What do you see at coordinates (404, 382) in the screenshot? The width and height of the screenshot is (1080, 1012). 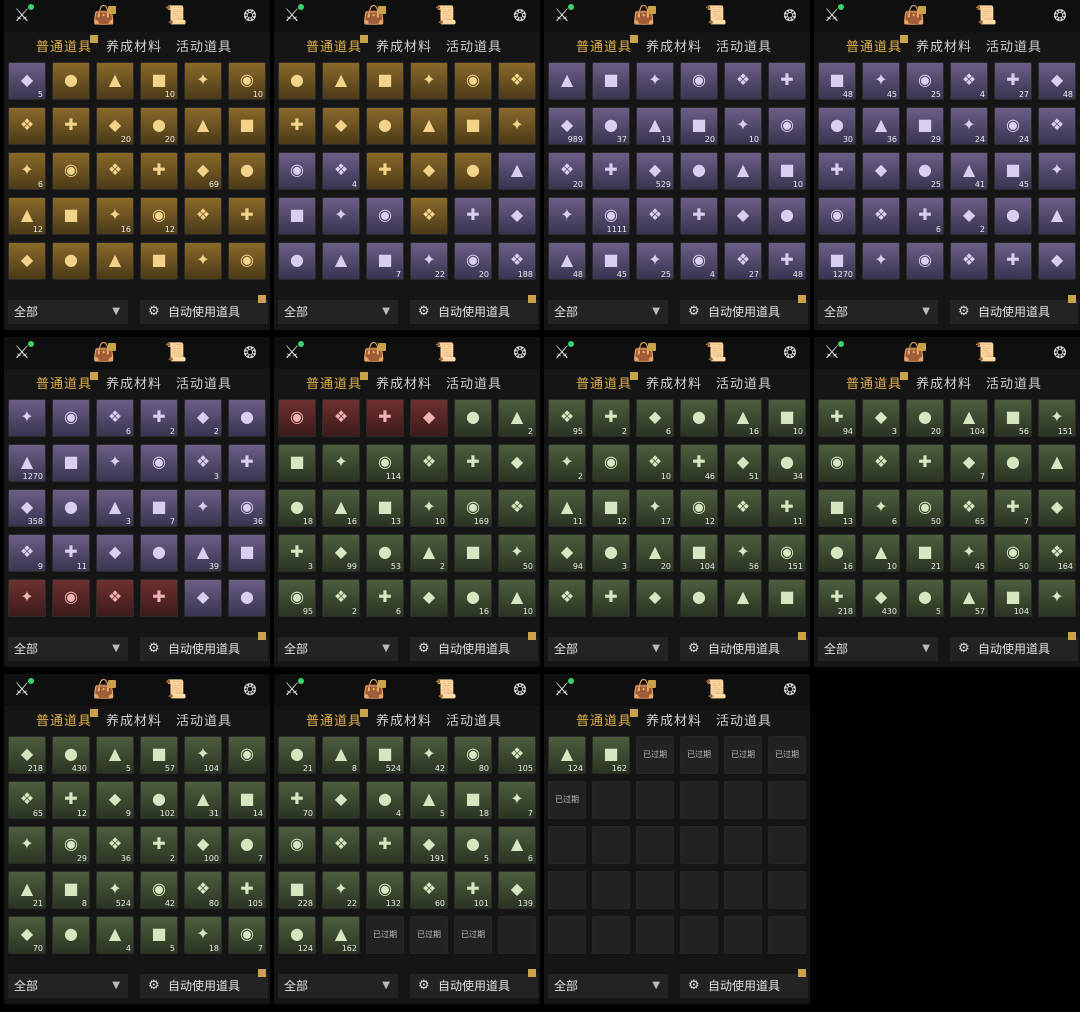 I see `tab-growth-materials: 养成材料` at bounding box center [404, 382].